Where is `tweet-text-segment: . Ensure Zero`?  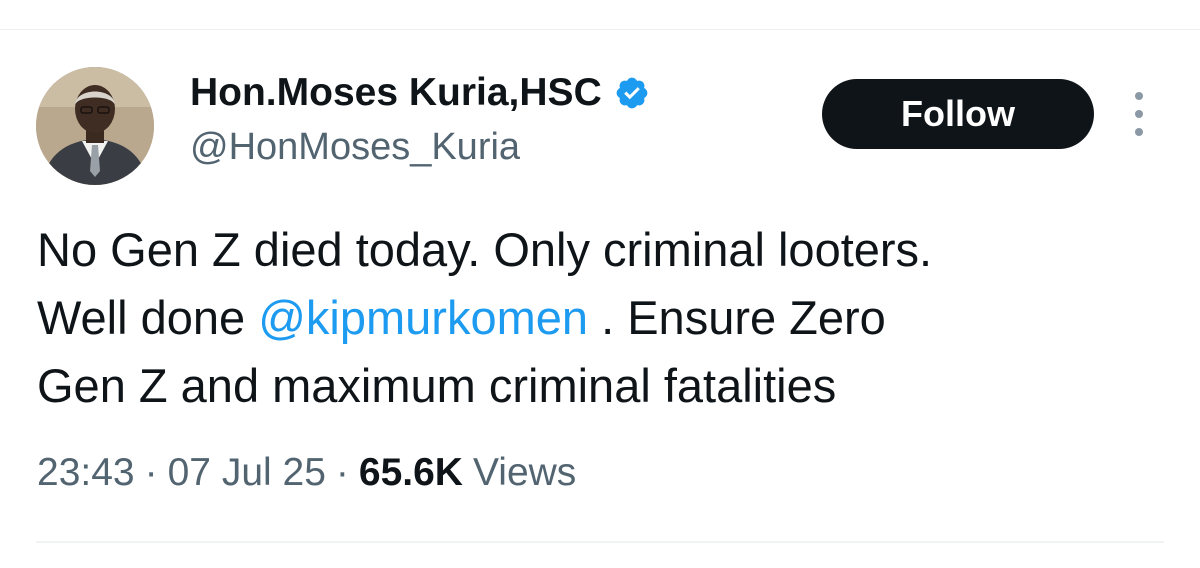 tweet-text-segment: . Ensure Zero is located at coordinates (737, 317).